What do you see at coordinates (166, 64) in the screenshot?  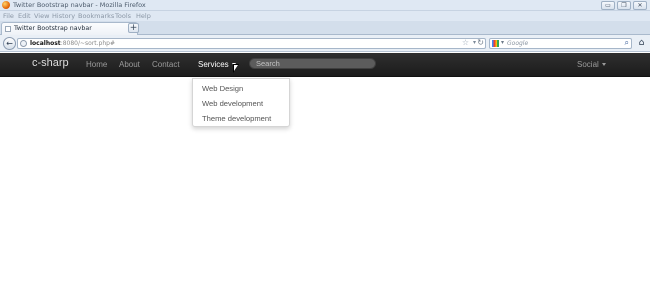 I see `nav-contact: Contact` at bounding box center [166, 64].